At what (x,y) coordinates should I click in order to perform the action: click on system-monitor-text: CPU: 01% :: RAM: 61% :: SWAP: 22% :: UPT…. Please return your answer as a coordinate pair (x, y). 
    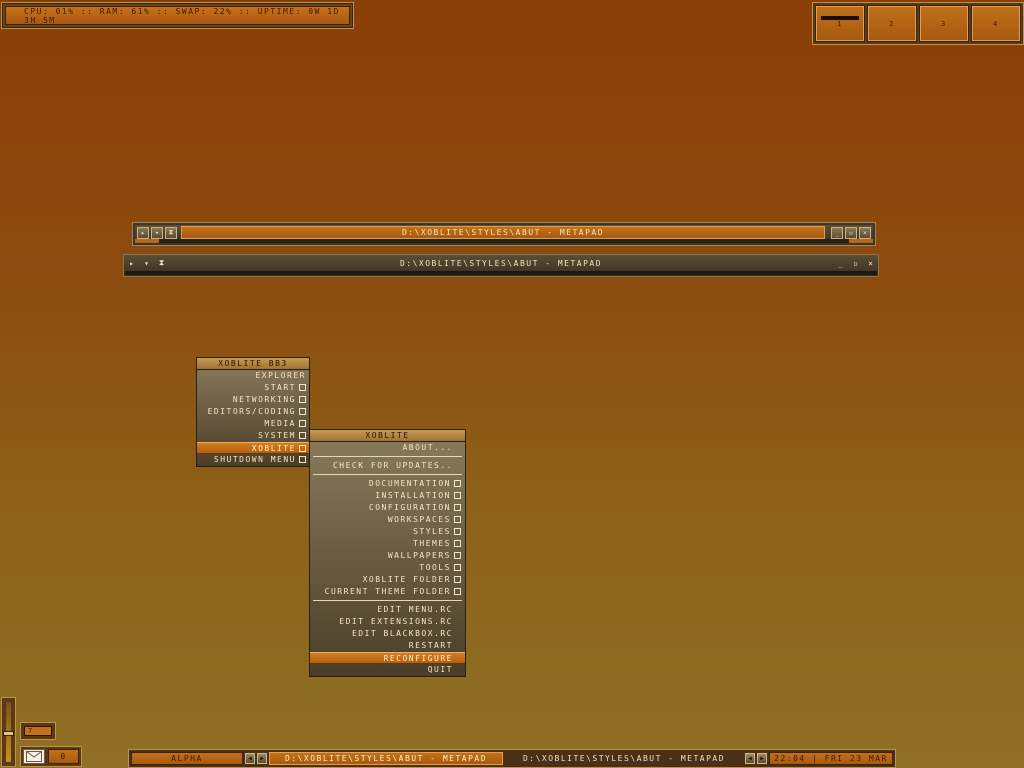
    Looking at the image, I should click on (177, 15).